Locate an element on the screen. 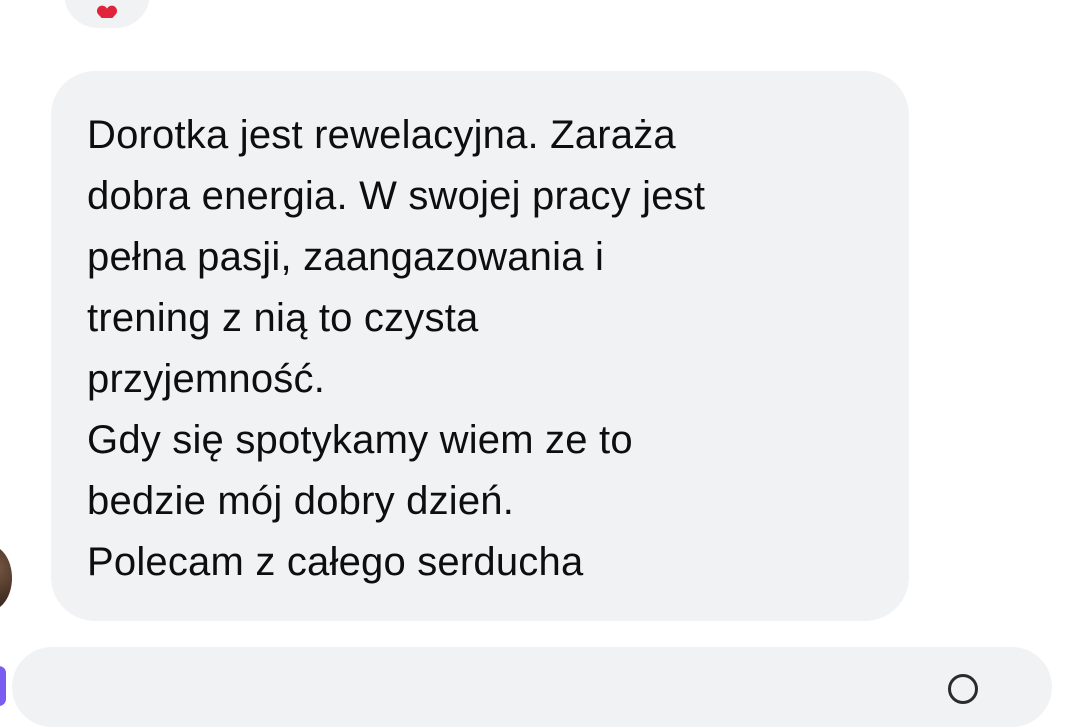  next-avatar-edge is located at coordinates (3, 686).